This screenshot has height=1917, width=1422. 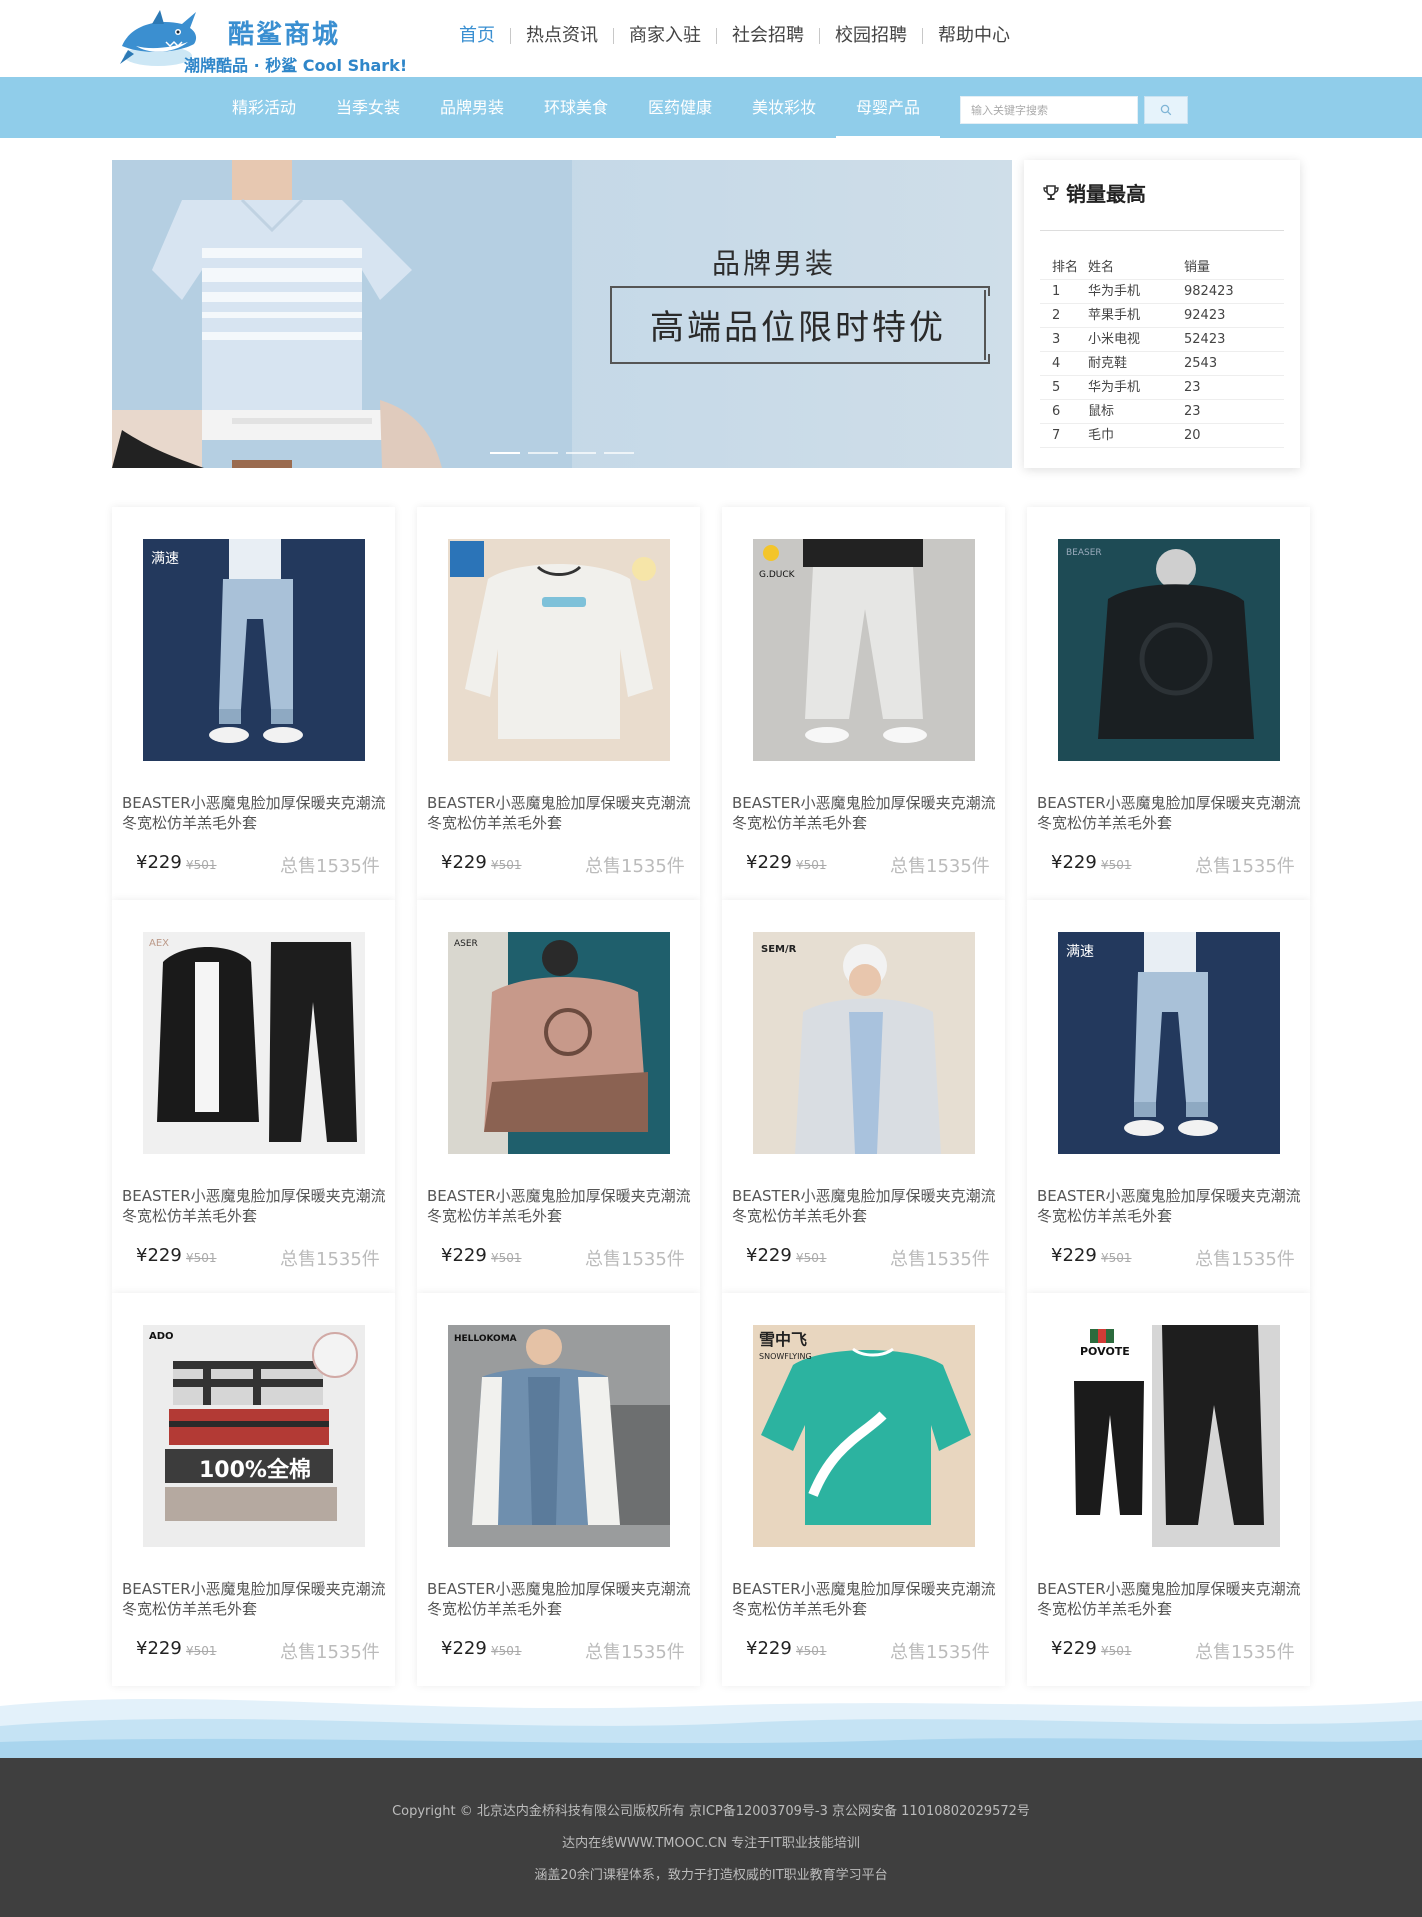 What do you see at coordinates (784, 107) in the screenshot?
I see `category-beauty: 美妆彩妆` at bounding box center [784, 107].